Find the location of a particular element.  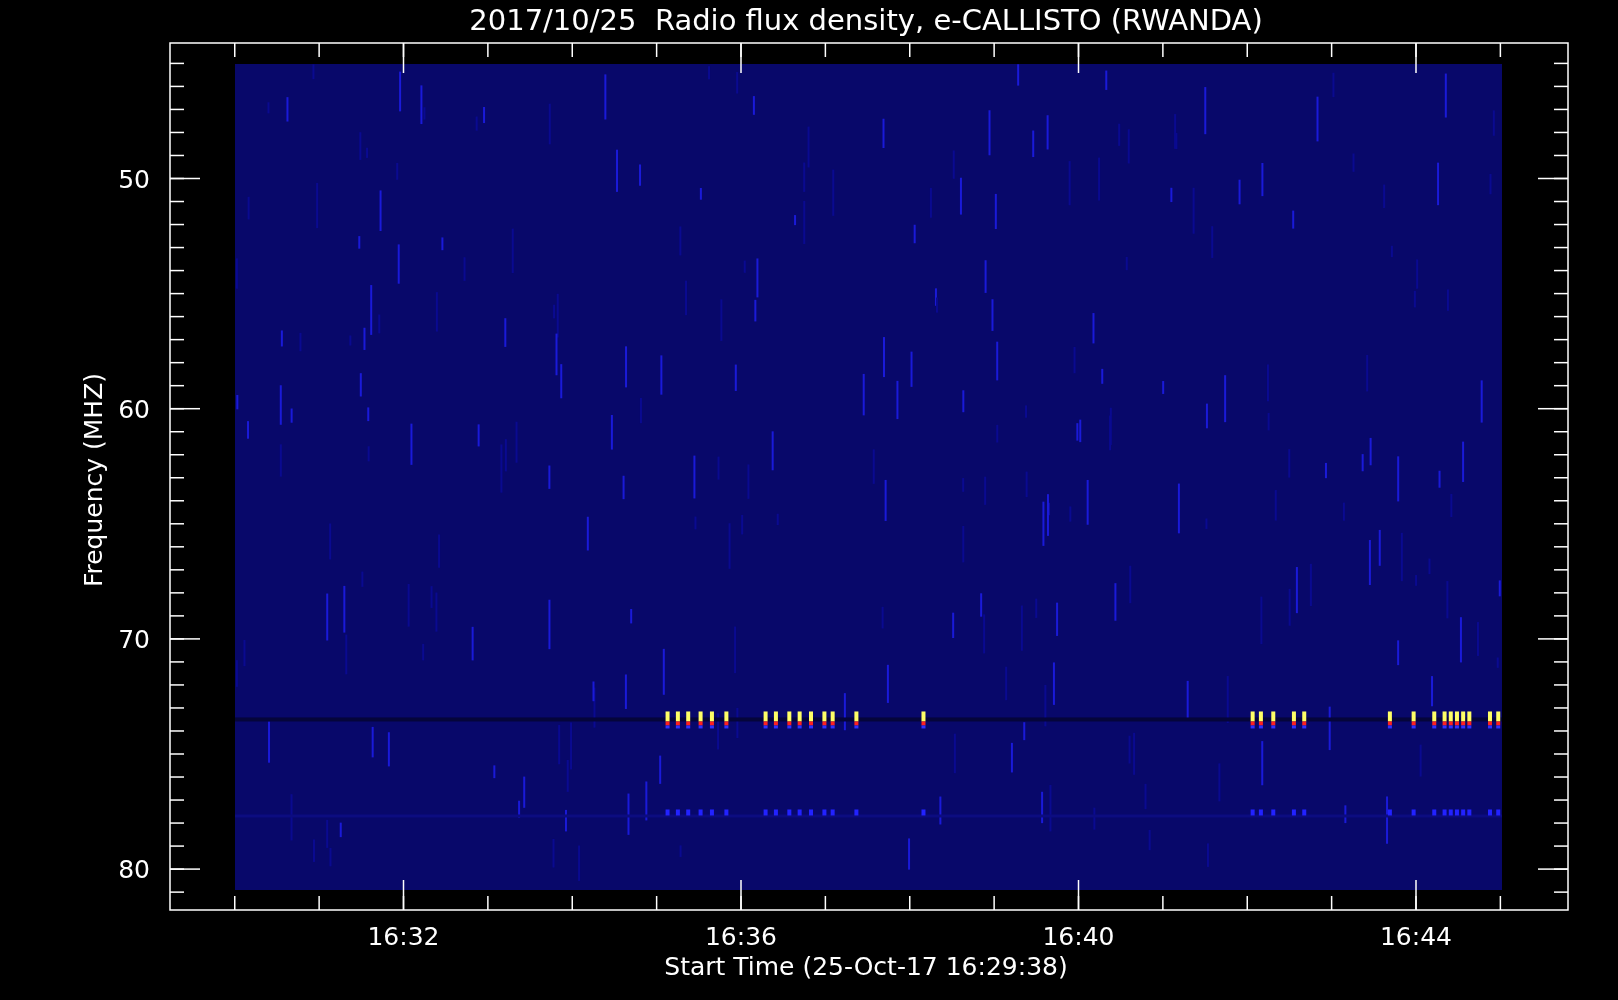

chart-title: 2017/10/25 Radio flux density, e-CALLISTO (RWANDA) is located at coordinates (866, 20).